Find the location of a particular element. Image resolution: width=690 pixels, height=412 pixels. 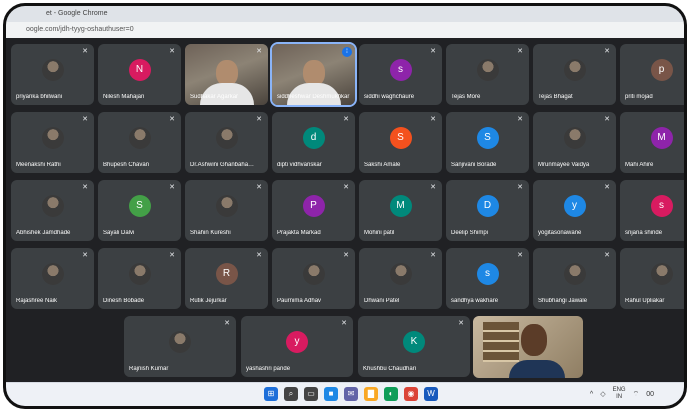

participant-tile: d ✕ dipti vidhvanskar is located at coordinates (313, 142).